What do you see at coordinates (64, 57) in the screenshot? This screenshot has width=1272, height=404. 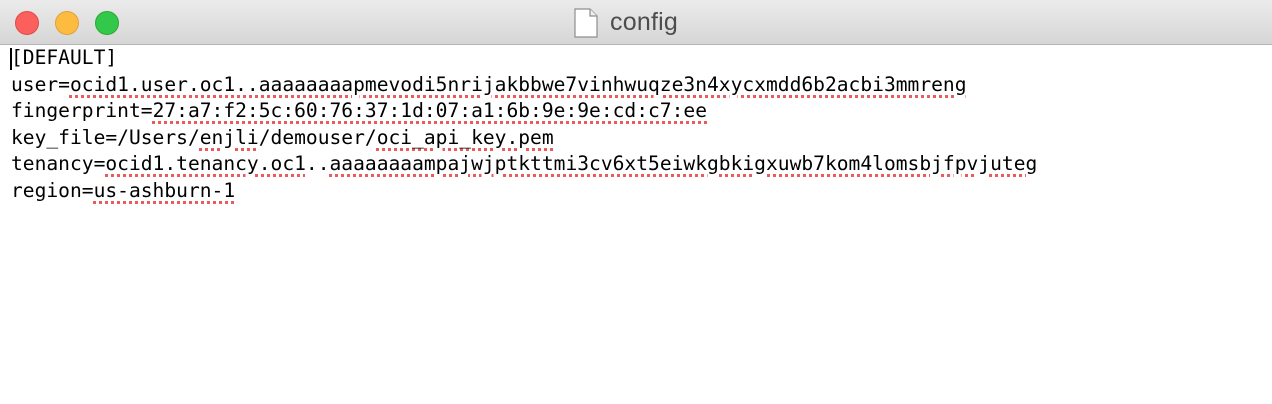 I see `line-text: [DEFAULT]` at bounding box center [64, 57].